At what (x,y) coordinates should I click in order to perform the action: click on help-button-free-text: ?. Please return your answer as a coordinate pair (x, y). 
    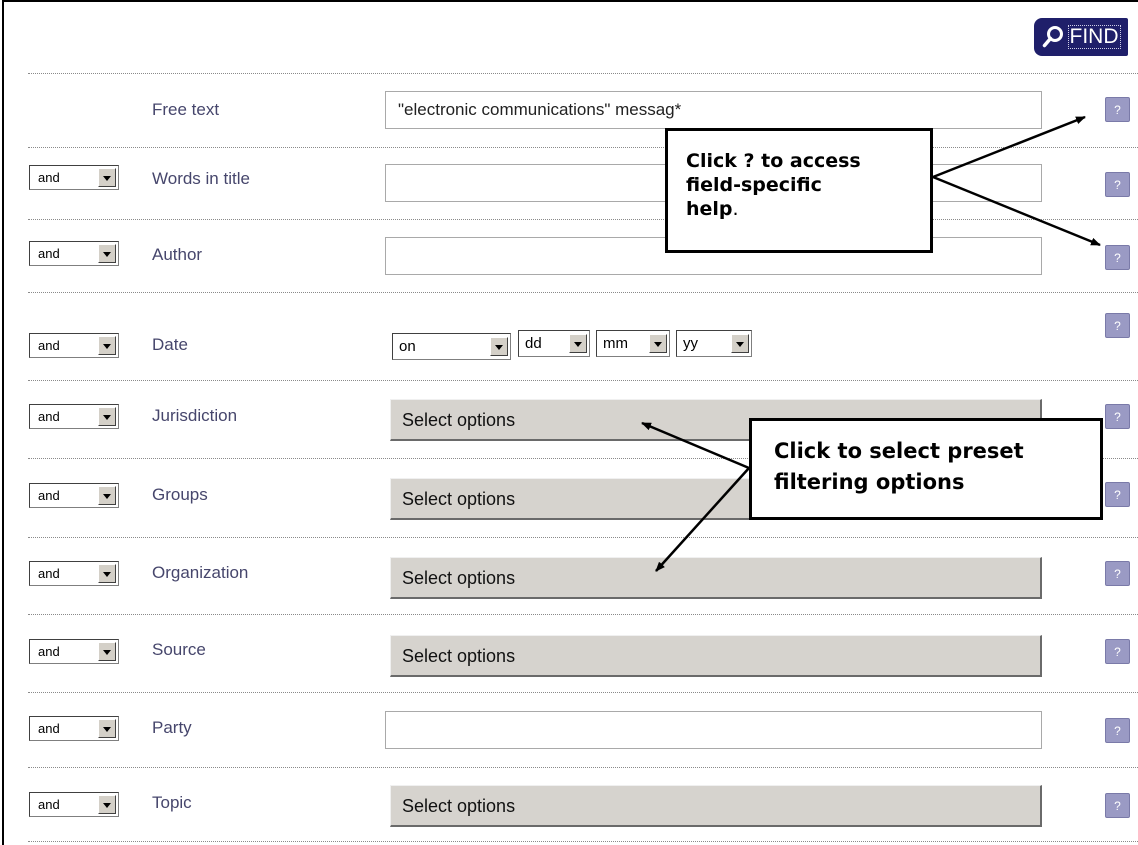
    Looking at the image, I should click on (1117, 109).